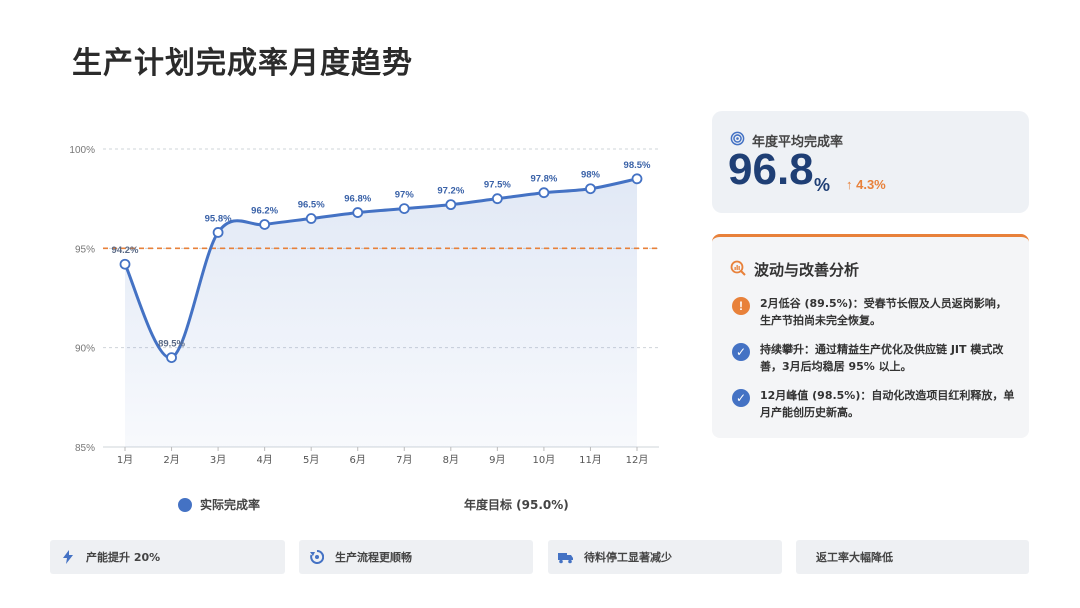  Describe the element at coordinates (373, 557) in the screenshot. I see `bottom-item-label: 生产流程更顺畅` at that location.